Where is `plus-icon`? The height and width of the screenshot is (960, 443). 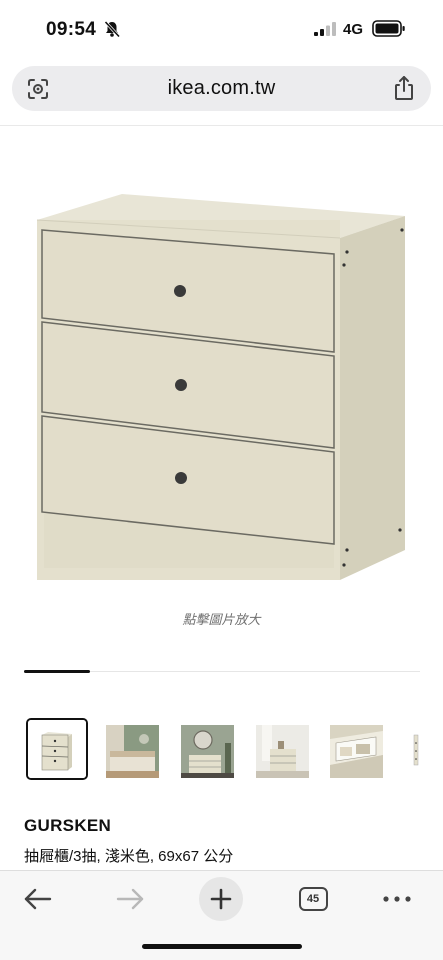
plus-icon is located at coordinates (221, 899).